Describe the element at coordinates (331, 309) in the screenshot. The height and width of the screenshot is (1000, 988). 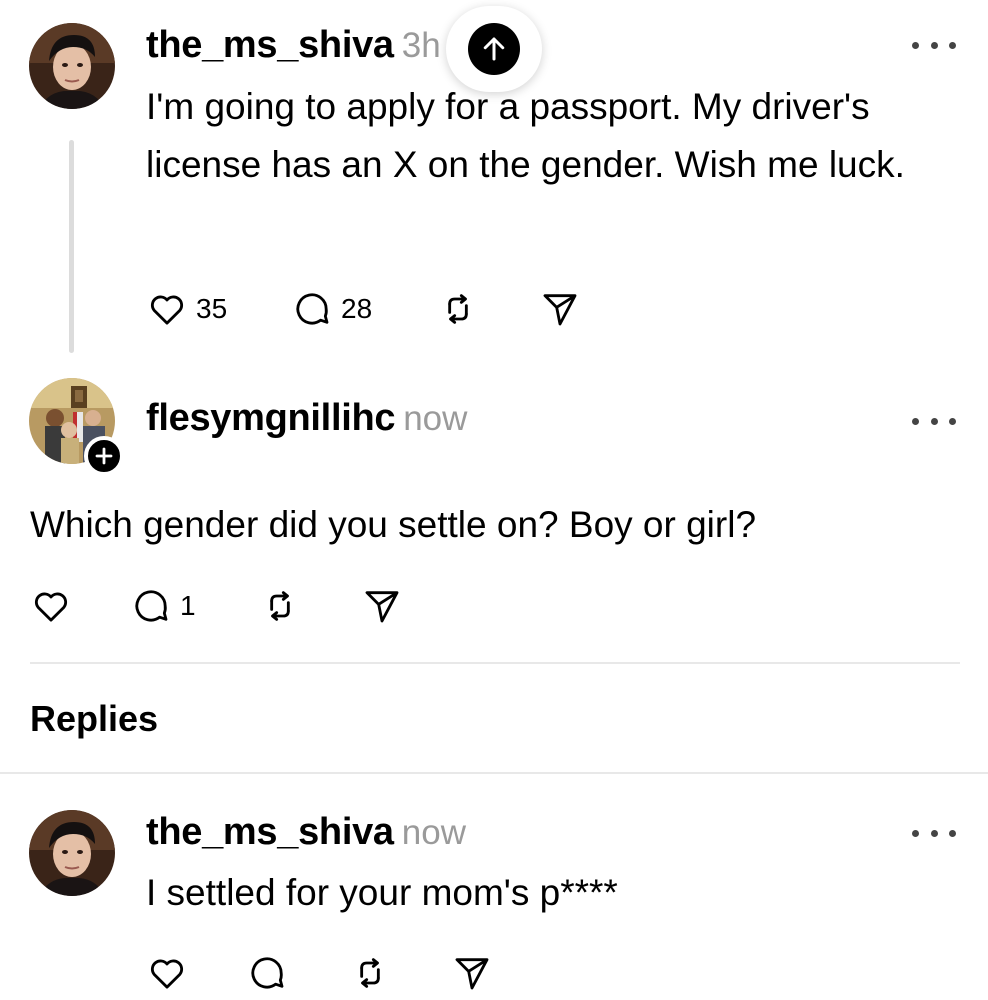
I see `comment-button: 28` at that location.